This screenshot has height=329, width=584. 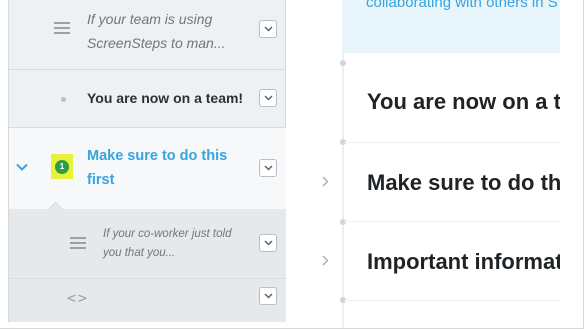 I want to click on code-icon: <>, so click(x=78, y=298).